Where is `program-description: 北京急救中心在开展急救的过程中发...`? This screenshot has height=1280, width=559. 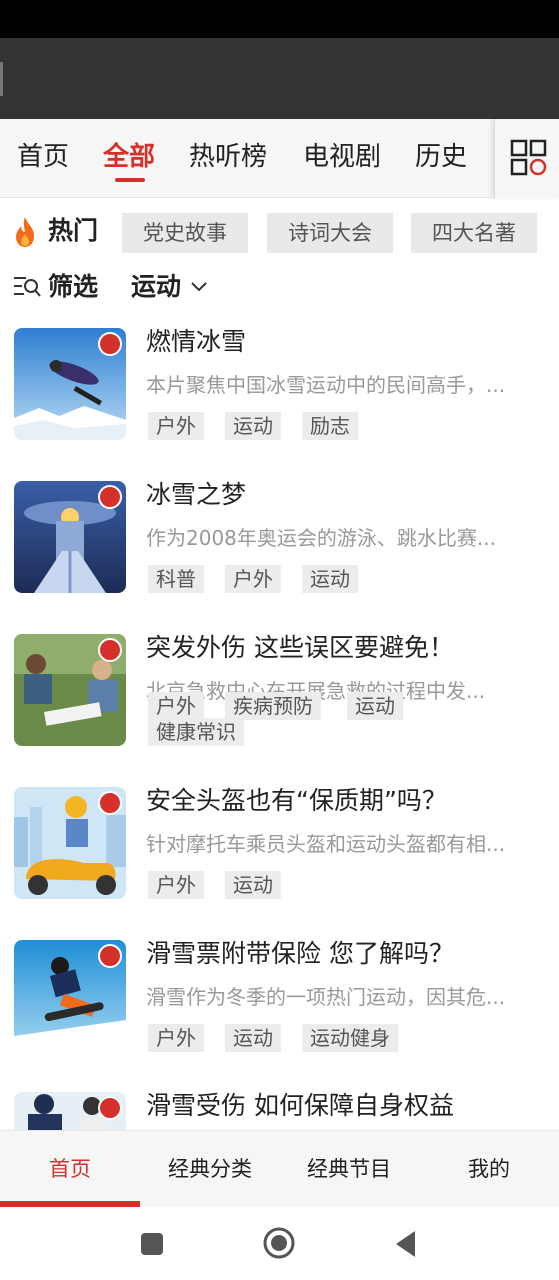 program-description: 北京急救中心在开展急救的过程中发... is located at coordinates (316, 691).